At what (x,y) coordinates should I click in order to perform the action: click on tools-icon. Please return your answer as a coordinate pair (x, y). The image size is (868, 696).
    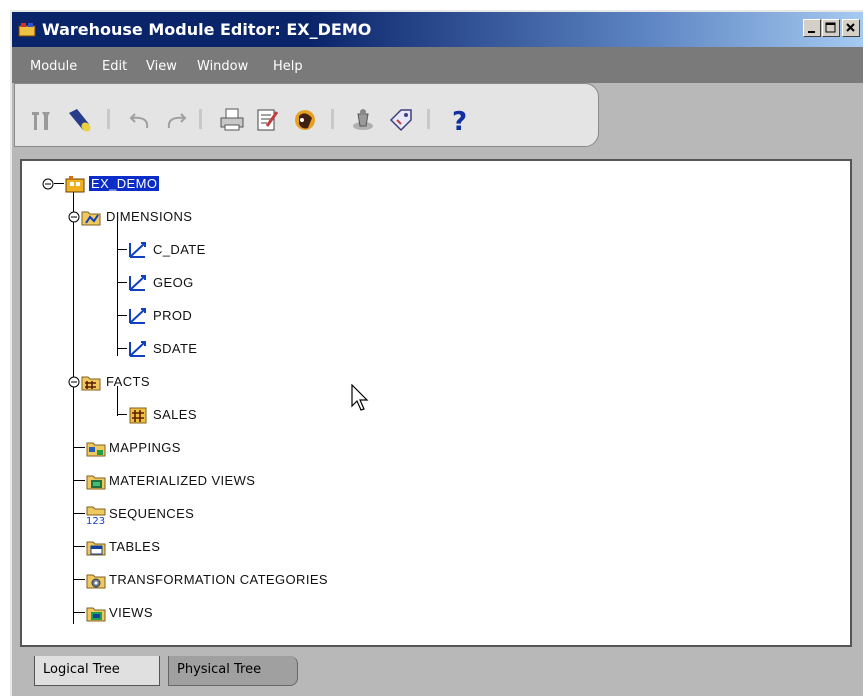
    Looking at the image, I should click on (41, 120).